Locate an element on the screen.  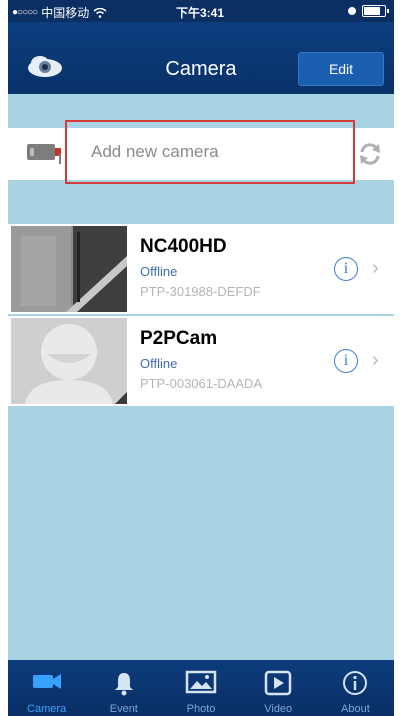
clock: 下午3:41 is located at coordinates (200, 13).